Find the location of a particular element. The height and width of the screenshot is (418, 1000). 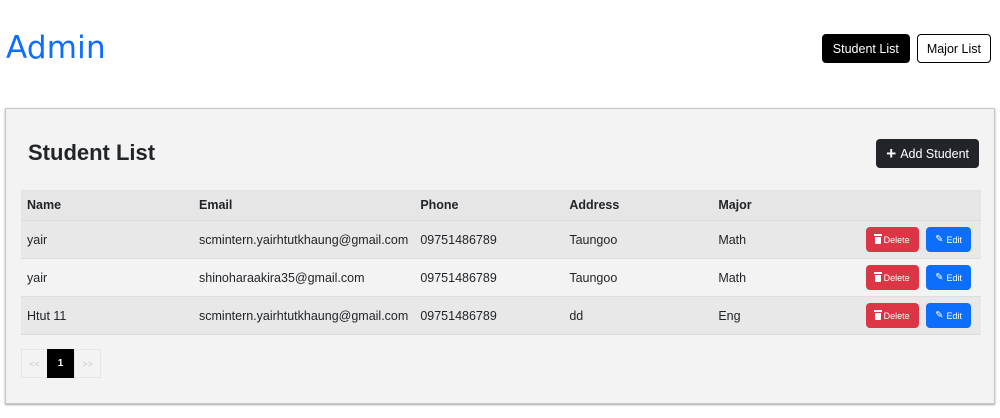

nav-major-list-button: Major List is located at coordinates (953, 48).